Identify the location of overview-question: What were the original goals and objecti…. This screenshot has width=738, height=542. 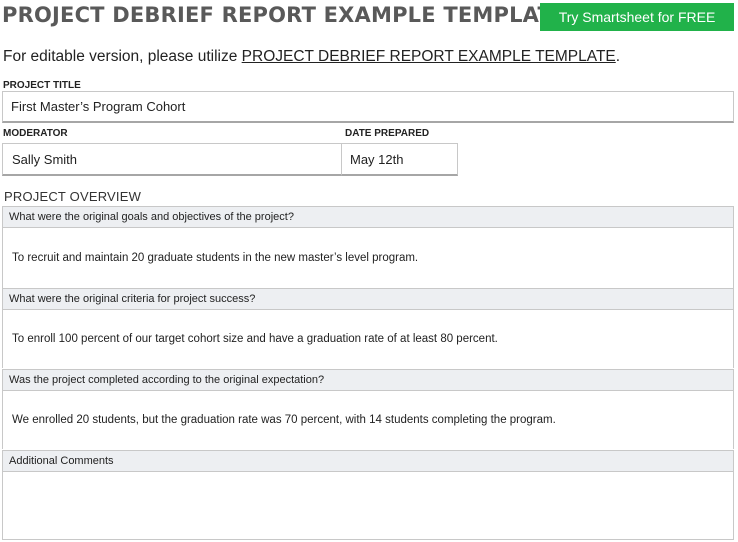
(368, 217).